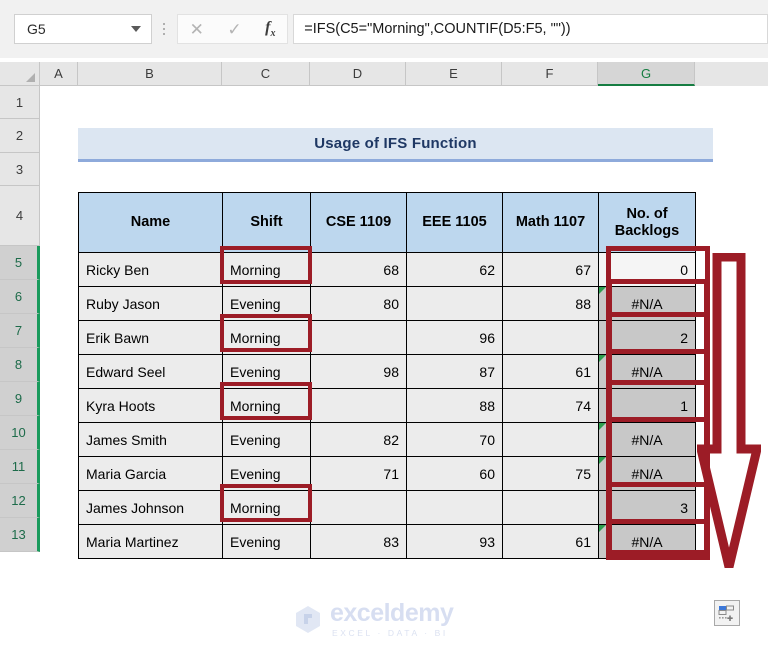  What do you see at coordinates (20, 136) in the screenshot?
I see `row-header-2: 2` at bounding box center [20, 136].